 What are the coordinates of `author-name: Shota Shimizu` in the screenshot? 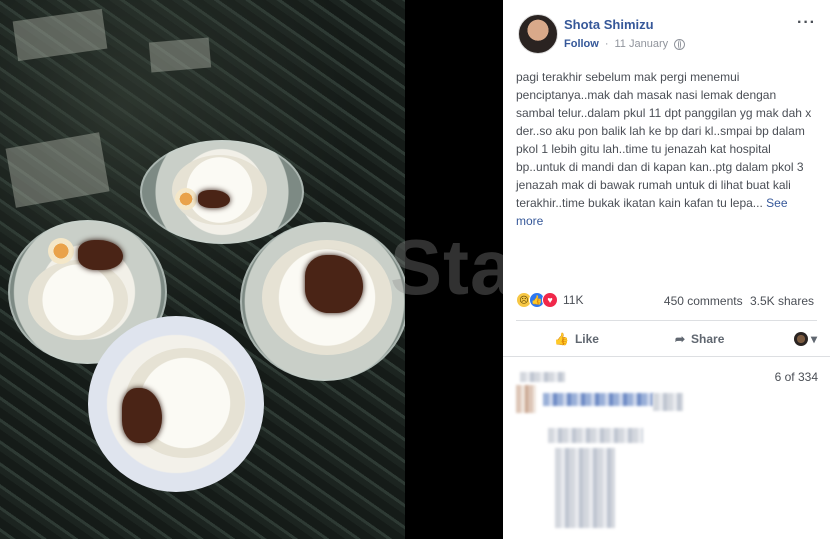 It's located at (609, 24).